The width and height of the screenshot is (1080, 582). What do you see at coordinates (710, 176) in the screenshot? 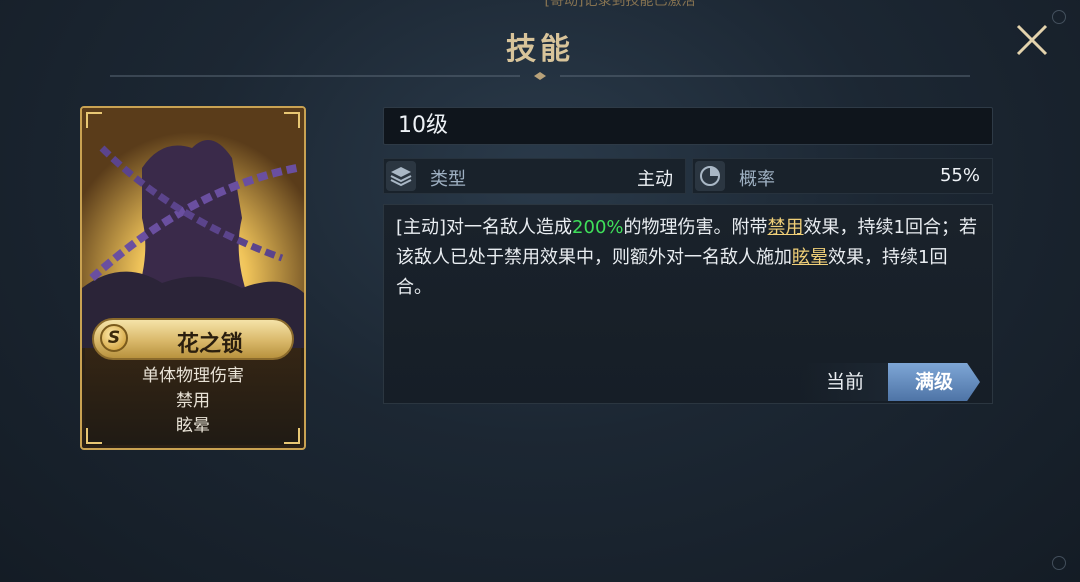
I see `pie-chart-icon` at bounding box center [710, 176].